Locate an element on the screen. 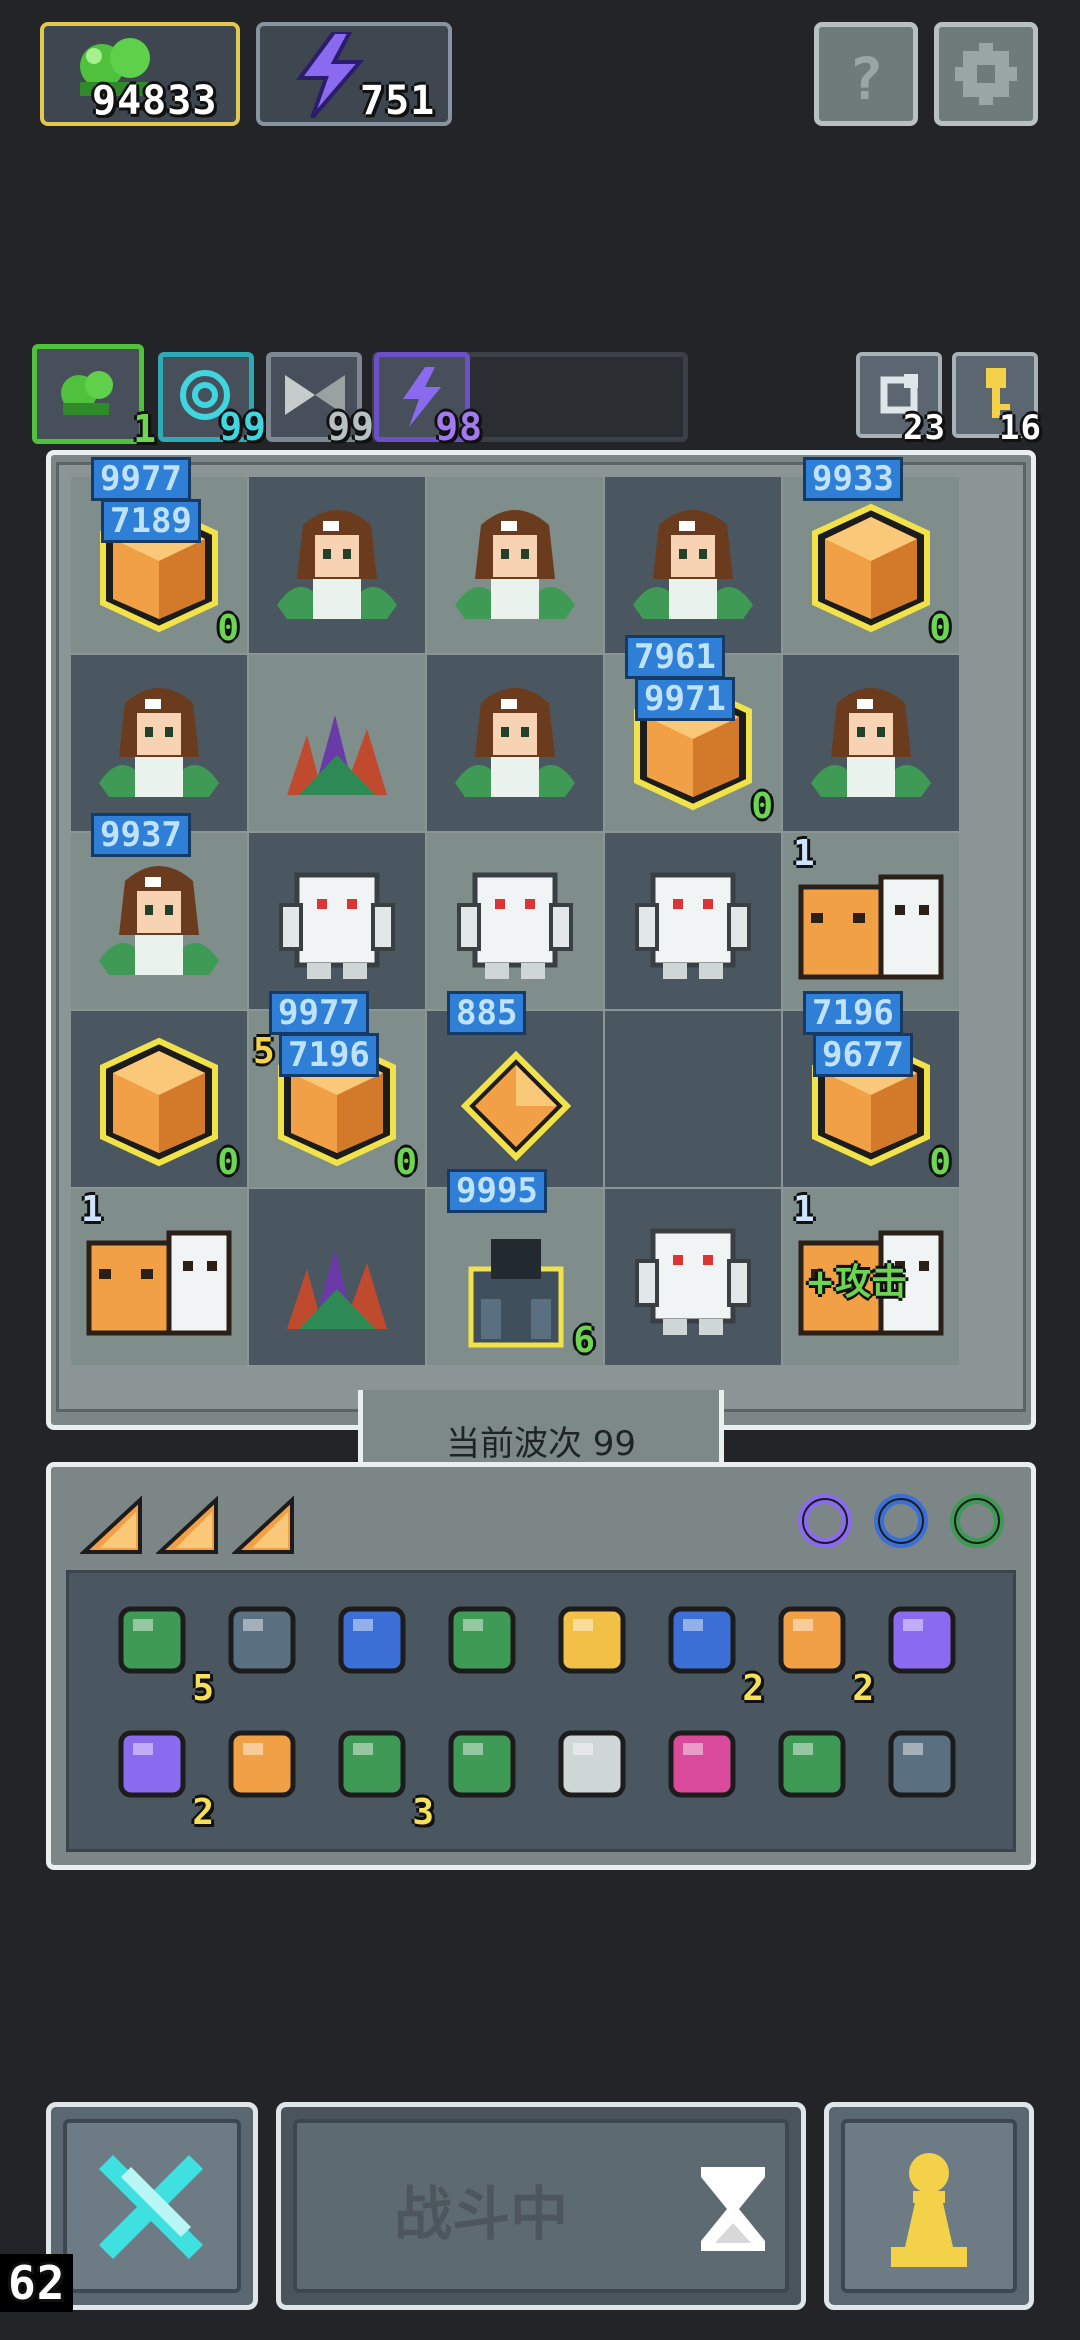 The image size is (1080, 2340). refresh-count: 23 is located at coordinates (924, 428).